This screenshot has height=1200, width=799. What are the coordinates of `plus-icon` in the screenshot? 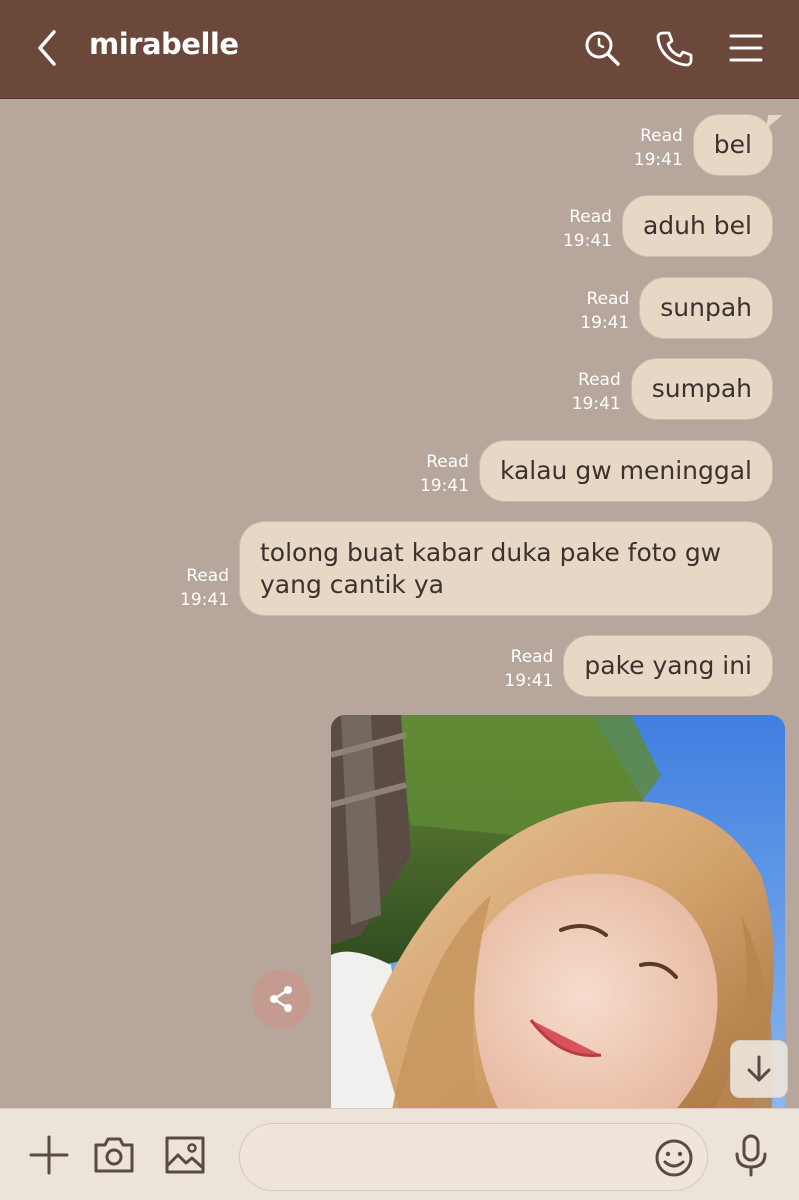 It's located at (49, 1155).